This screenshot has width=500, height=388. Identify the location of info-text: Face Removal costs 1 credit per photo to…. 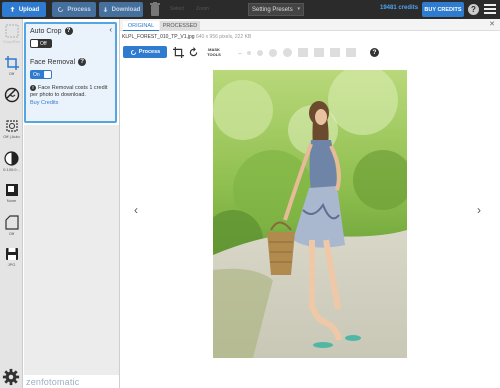
(69, 91).